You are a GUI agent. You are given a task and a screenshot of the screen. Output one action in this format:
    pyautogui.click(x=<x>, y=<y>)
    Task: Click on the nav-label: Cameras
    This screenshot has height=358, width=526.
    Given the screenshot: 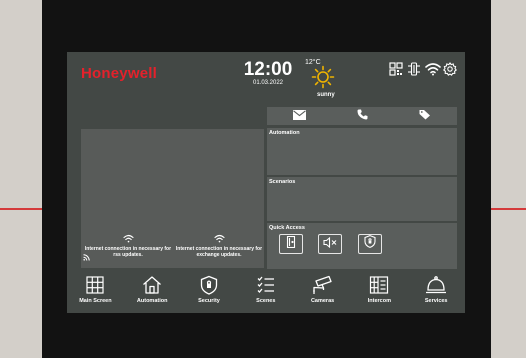 What is the action you would take?
    pyautogui.click(x=322, y=301)
    